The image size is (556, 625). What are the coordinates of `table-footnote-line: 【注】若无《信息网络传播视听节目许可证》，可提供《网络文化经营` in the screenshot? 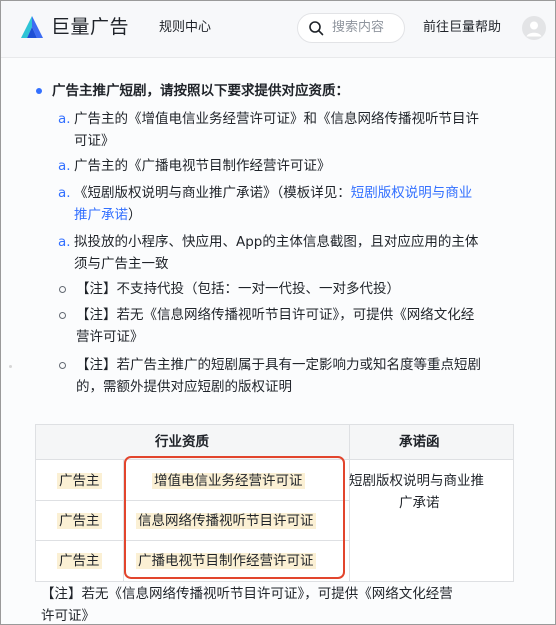 It's located at (247, 594).